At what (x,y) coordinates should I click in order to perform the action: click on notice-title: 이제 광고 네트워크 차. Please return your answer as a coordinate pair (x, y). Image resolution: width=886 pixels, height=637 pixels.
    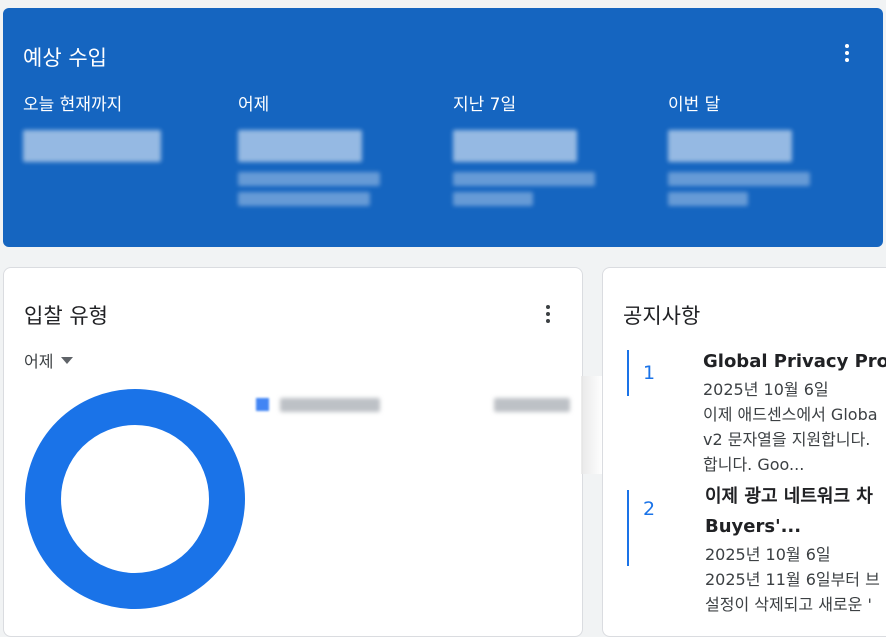
    Looking at the image, I should click on (789, 496).